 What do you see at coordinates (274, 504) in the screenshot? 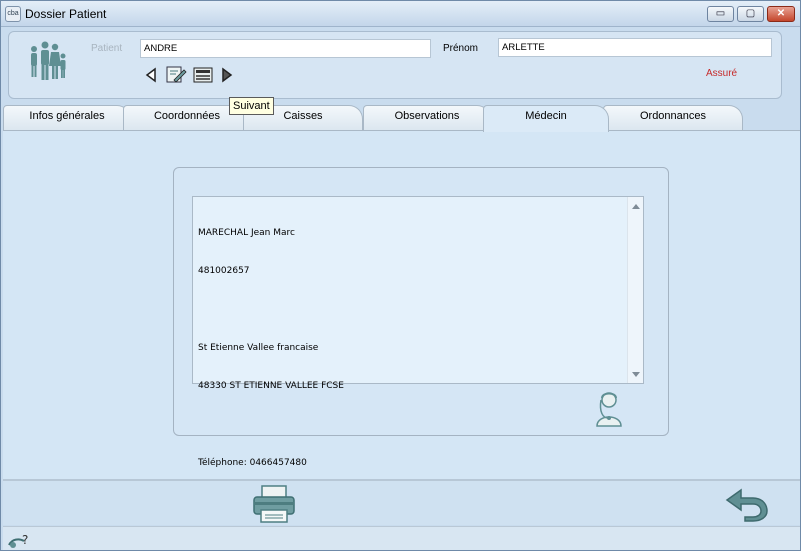
I see `printer-icon` at bounding box center [274, 504].